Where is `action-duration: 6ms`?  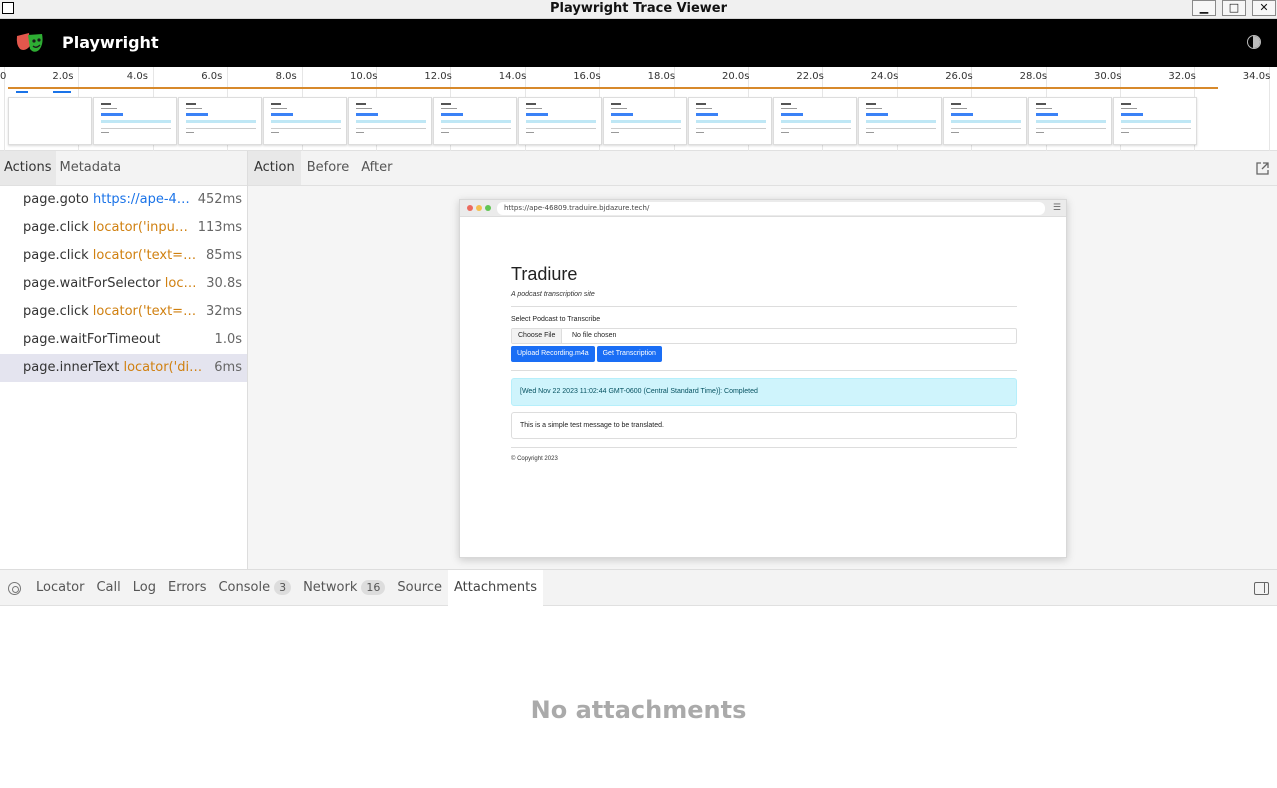
action-duration: 6ms is located at coordinates (228, 367).